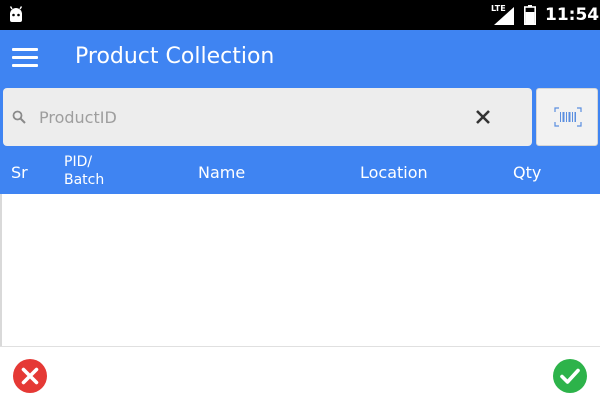  What do you see at coordinates (572, 15) in the screenshot?
I see `status-clock: 11:54` at bounding box center [572, 15].